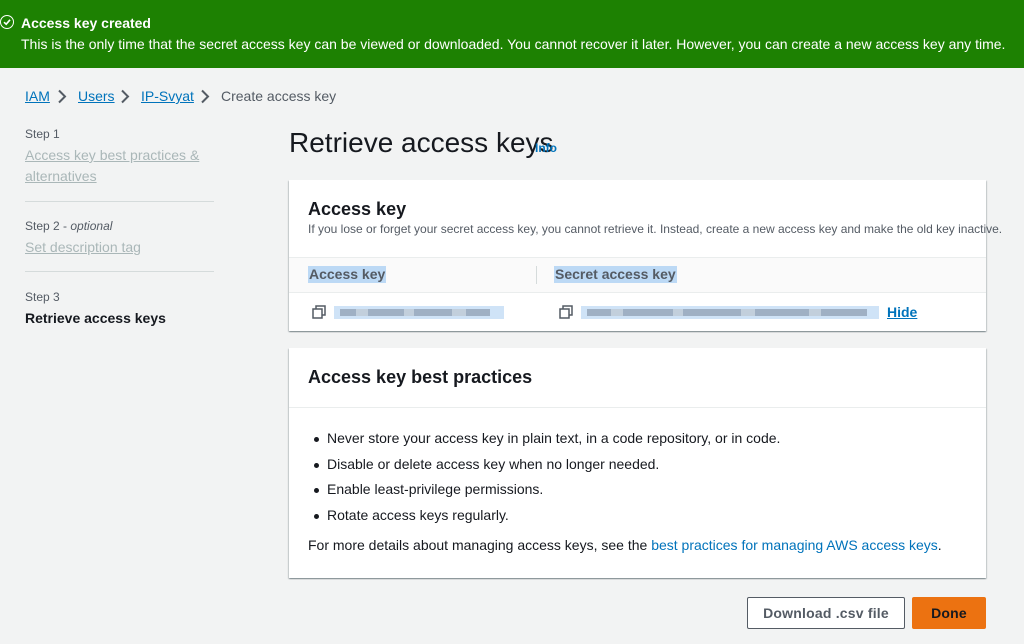  What do you see at coordinates (544, 520) in the screenshot?
I see `list-item: Rotate access keys regularly.` at bounding box center [544, 520].